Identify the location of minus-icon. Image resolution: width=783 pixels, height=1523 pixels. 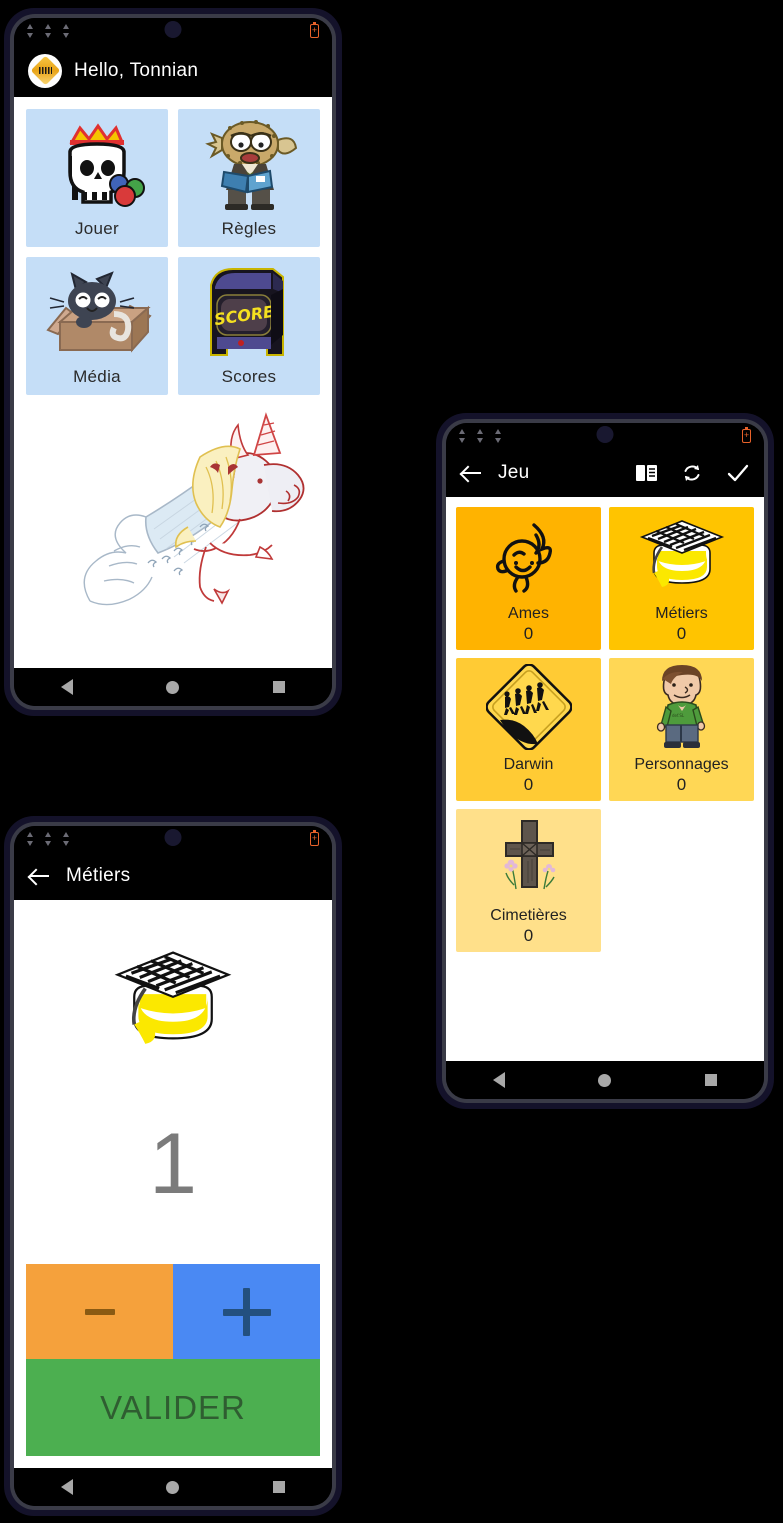
(99, 1311).